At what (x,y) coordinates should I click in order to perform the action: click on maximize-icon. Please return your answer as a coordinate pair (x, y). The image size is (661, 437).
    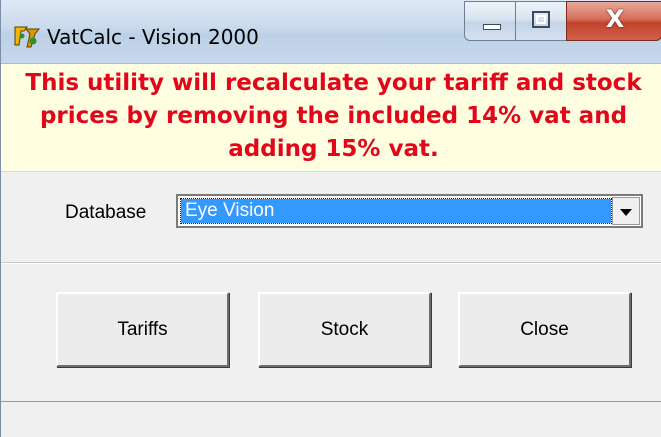
    Looking at the image, I should click on (541, 19).